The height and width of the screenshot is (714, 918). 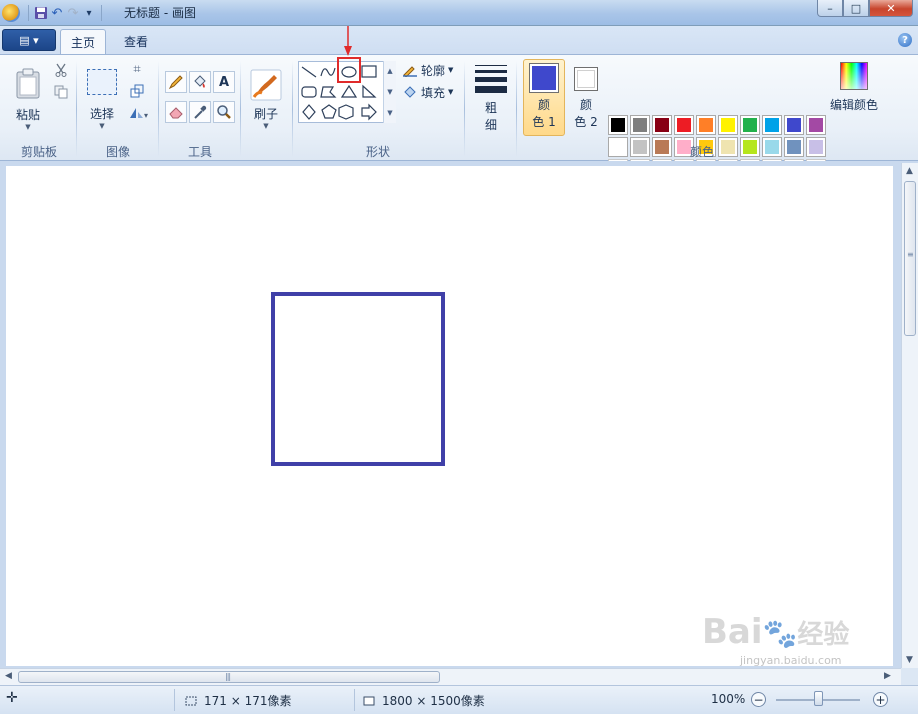 What do you see at coordinates (29, 40) in the screenshot?
I see `paint-menu-button: ▤ ▾` at bounding box center [29, 40].